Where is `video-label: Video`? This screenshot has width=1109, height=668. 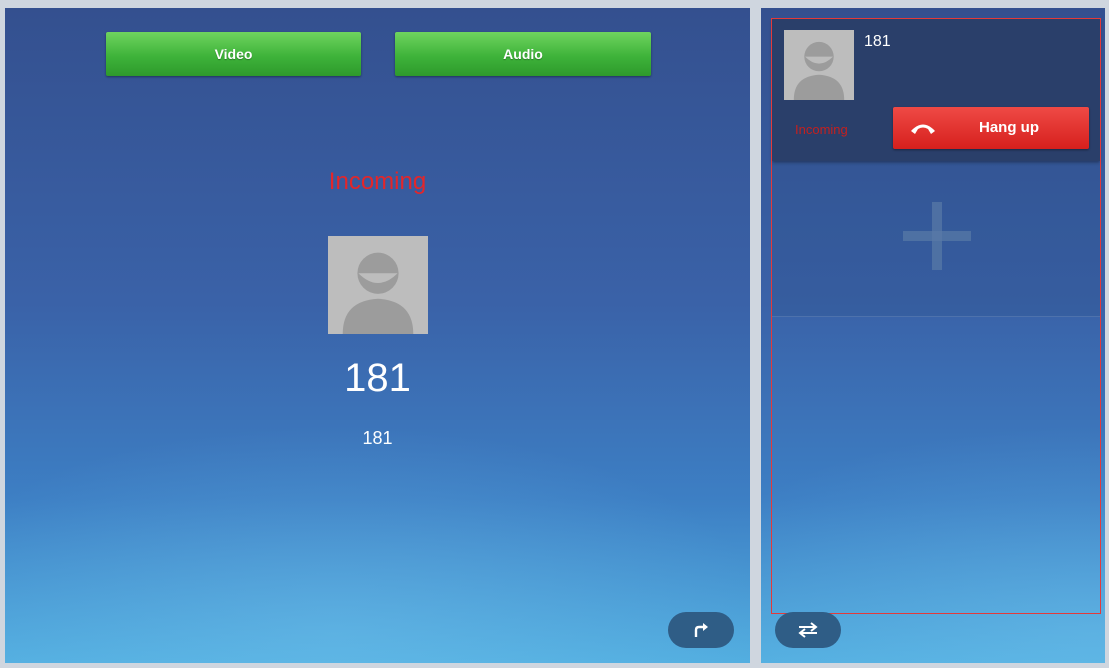 video-label: Video is located at coordinates (233, 54).